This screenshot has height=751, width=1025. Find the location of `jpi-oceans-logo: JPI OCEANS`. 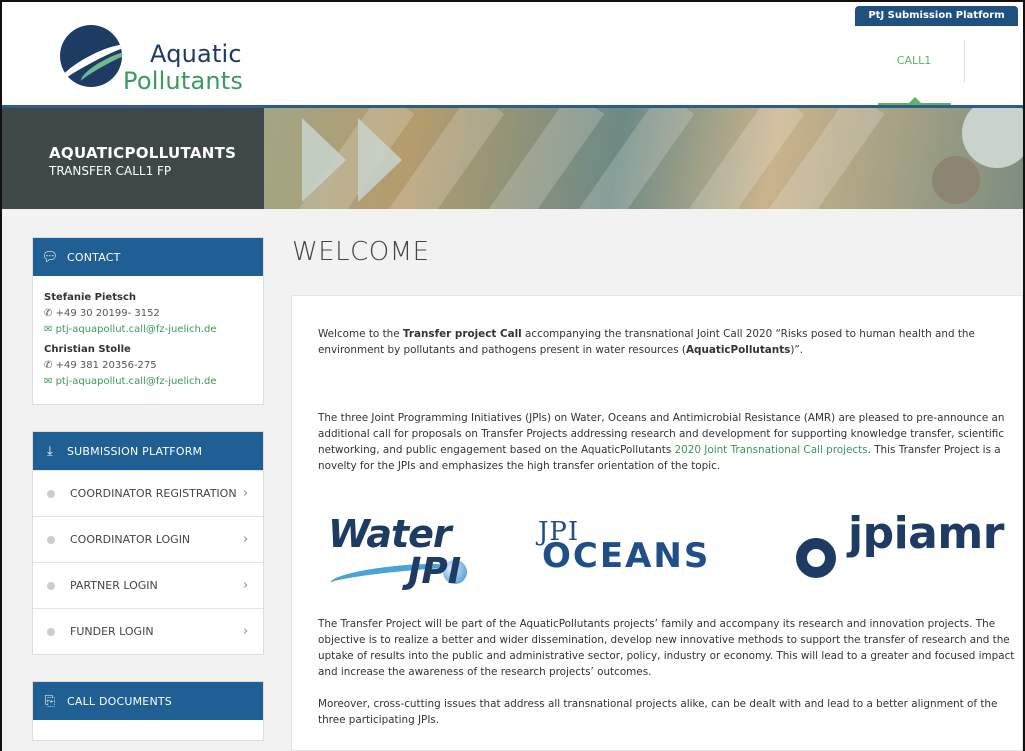

jpi-oceans-logo: JPI OCEANS is located at coordinates (648, 561).